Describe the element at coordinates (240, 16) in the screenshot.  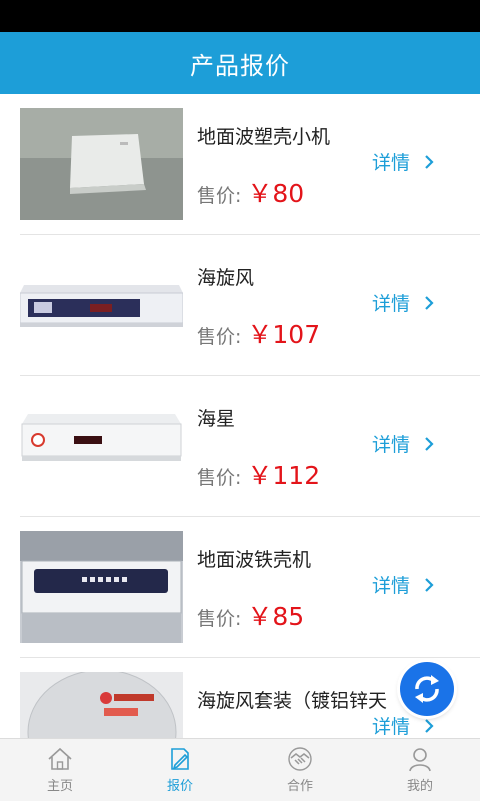
I see `status-bar` at that location.